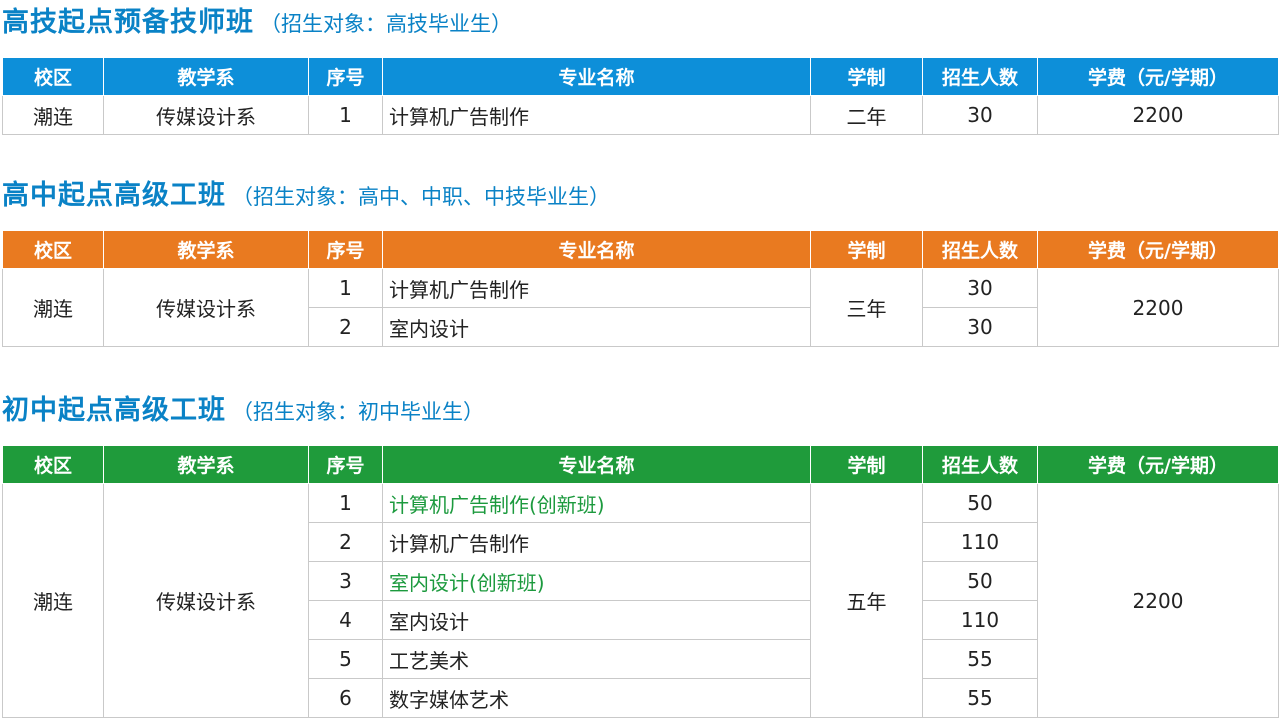  I want to click on major-cell: 工艺美术, so click(596, 659).